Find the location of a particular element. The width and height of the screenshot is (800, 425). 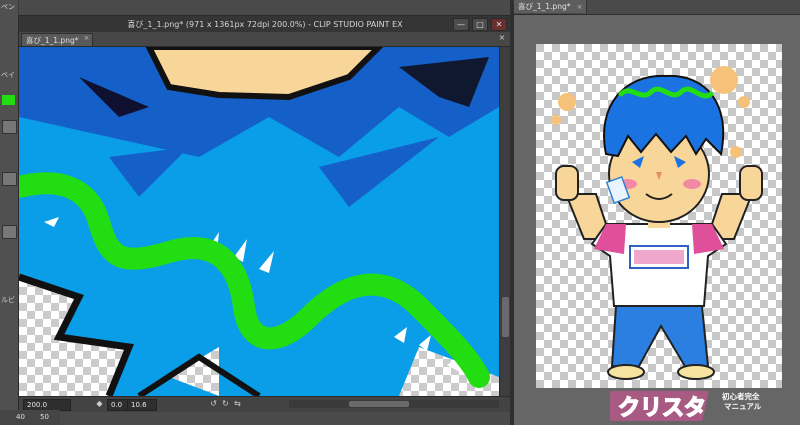

vertical-scroll-thumb is located at coordinates (505, 317).